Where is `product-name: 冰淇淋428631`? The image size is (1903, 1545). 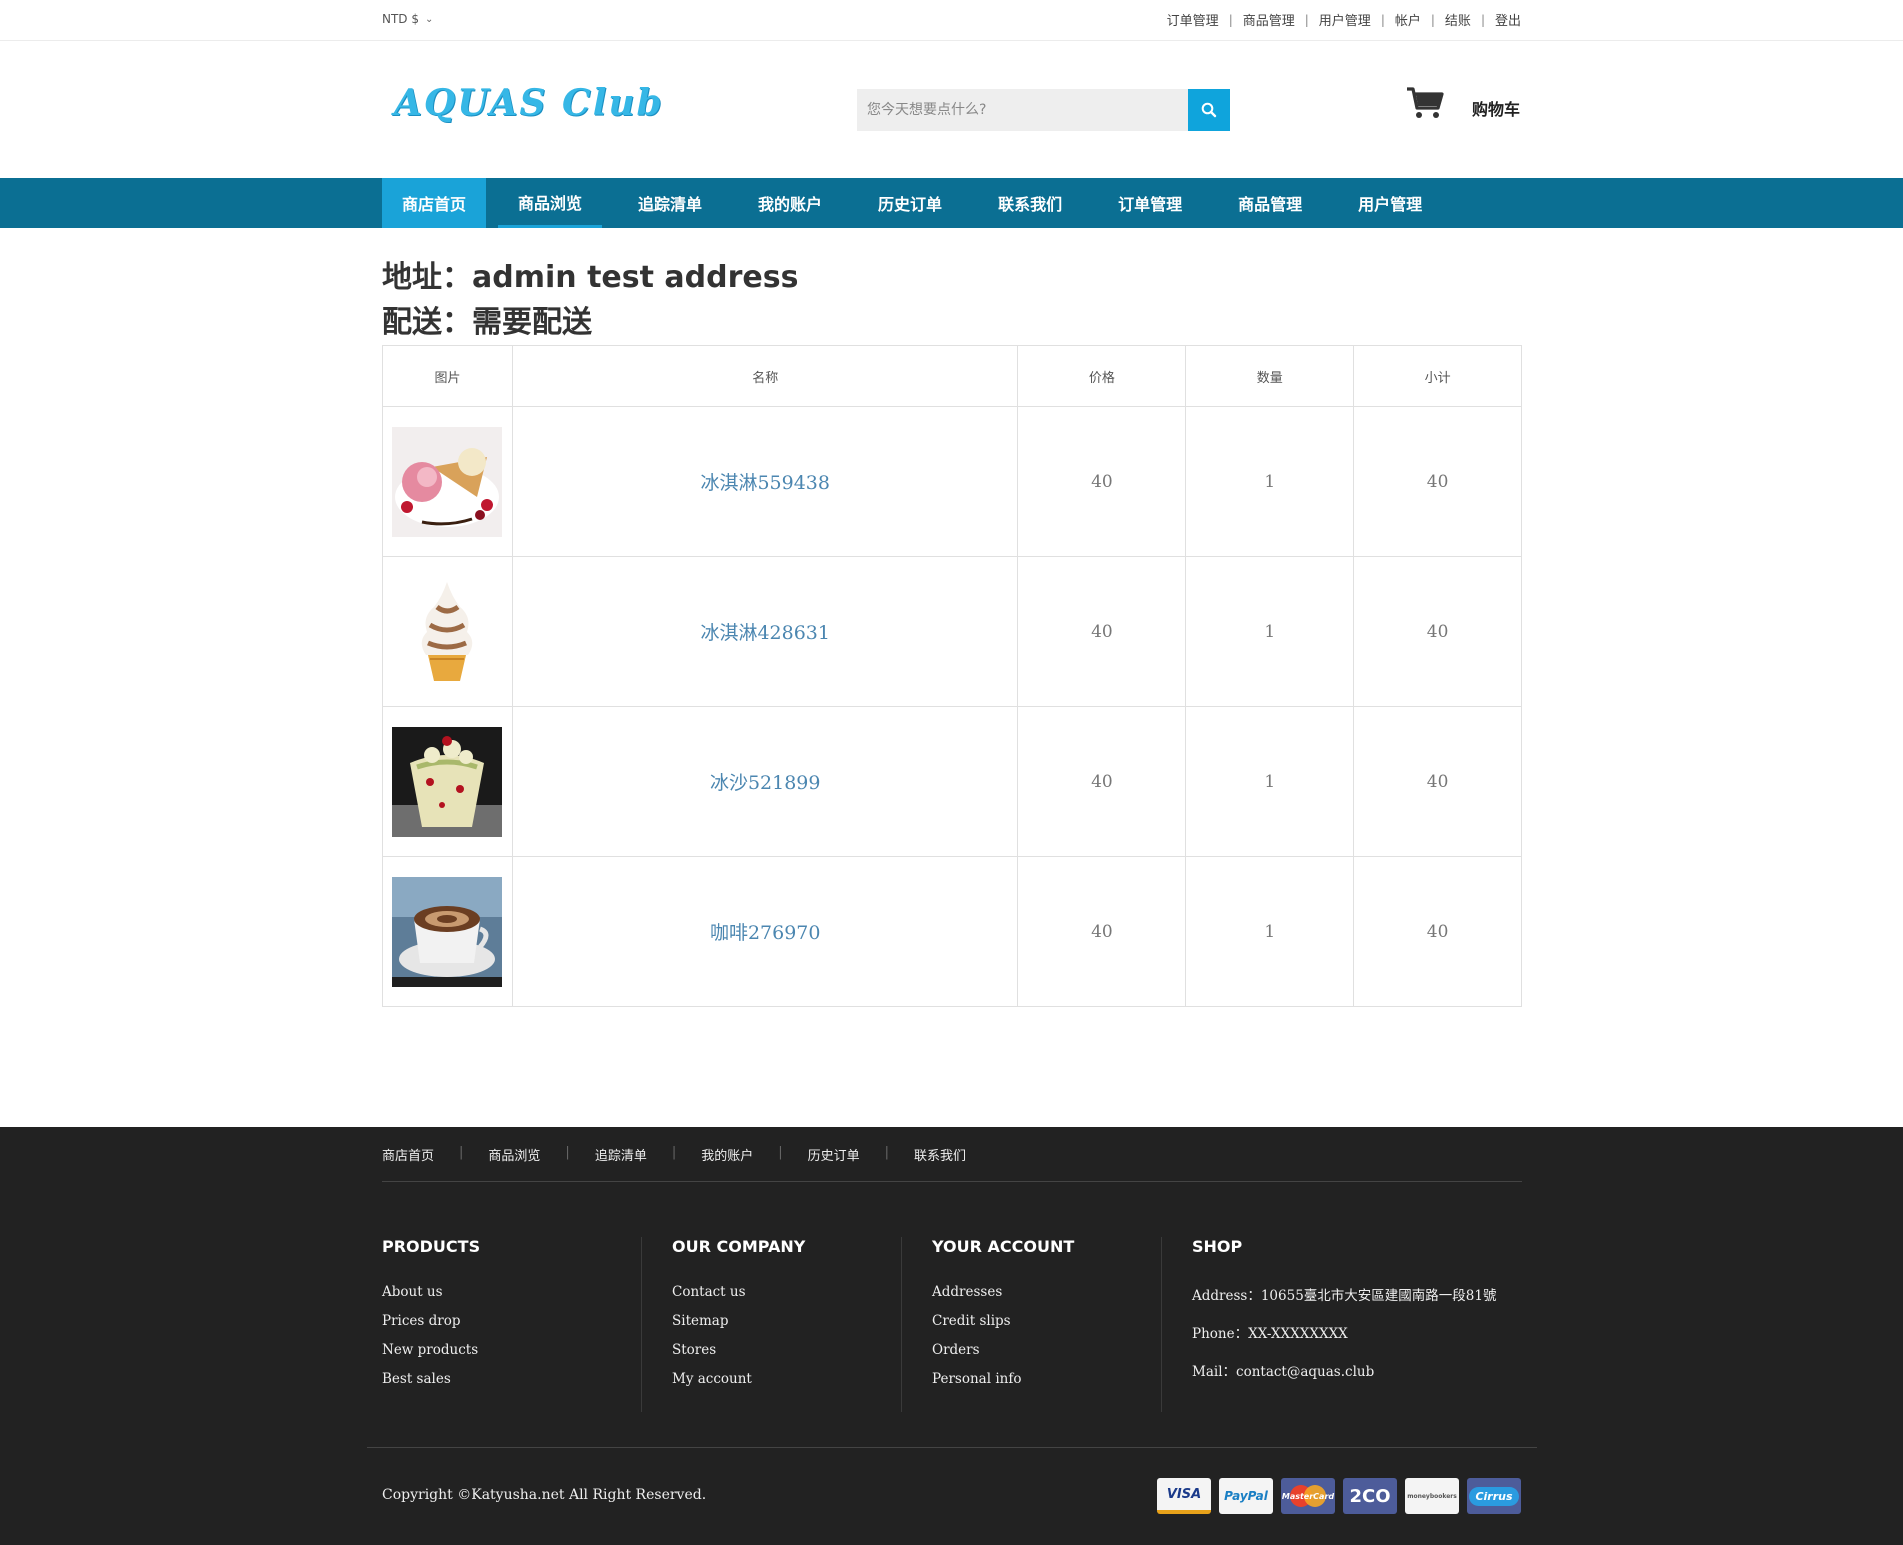 product-name: 冰淇淋428631 is located at coordinates (765, 631).